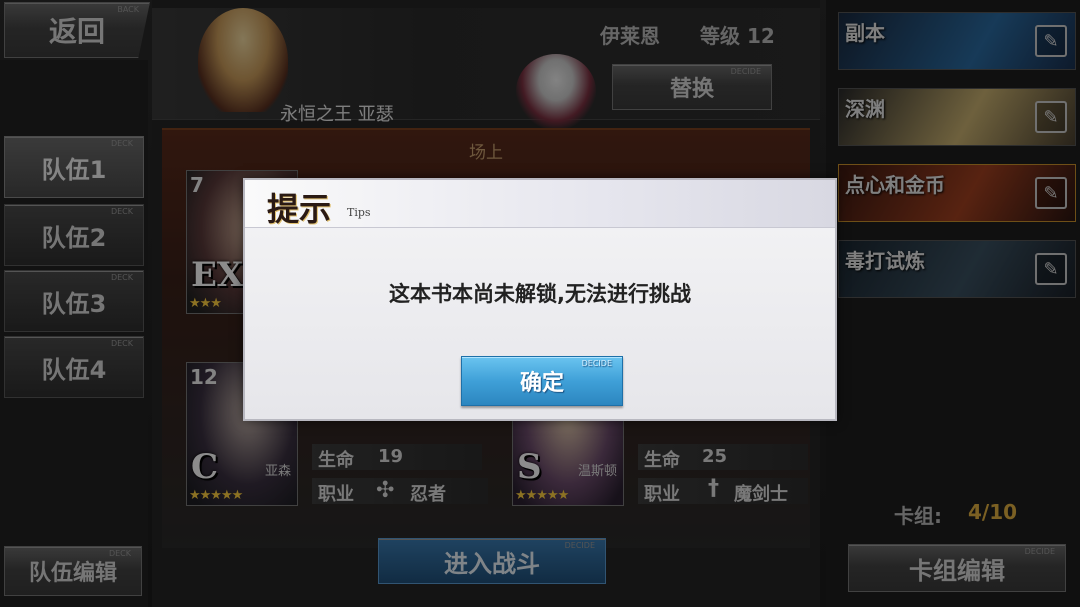 The image size is (1080, 607). What do you see at coordinates (596, 363) in the screenshot?
I see `confirm-tag: DECIDE` at bounding box center [596, 363].